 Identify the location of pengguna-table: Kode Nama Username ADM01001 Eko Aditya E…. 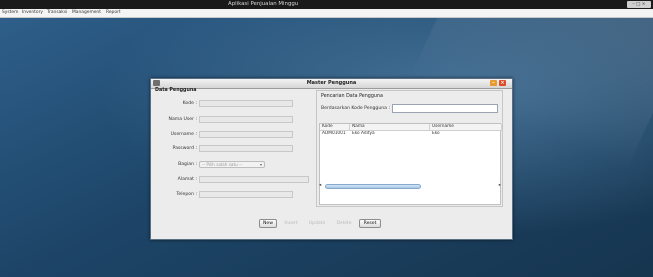
(410, 164).